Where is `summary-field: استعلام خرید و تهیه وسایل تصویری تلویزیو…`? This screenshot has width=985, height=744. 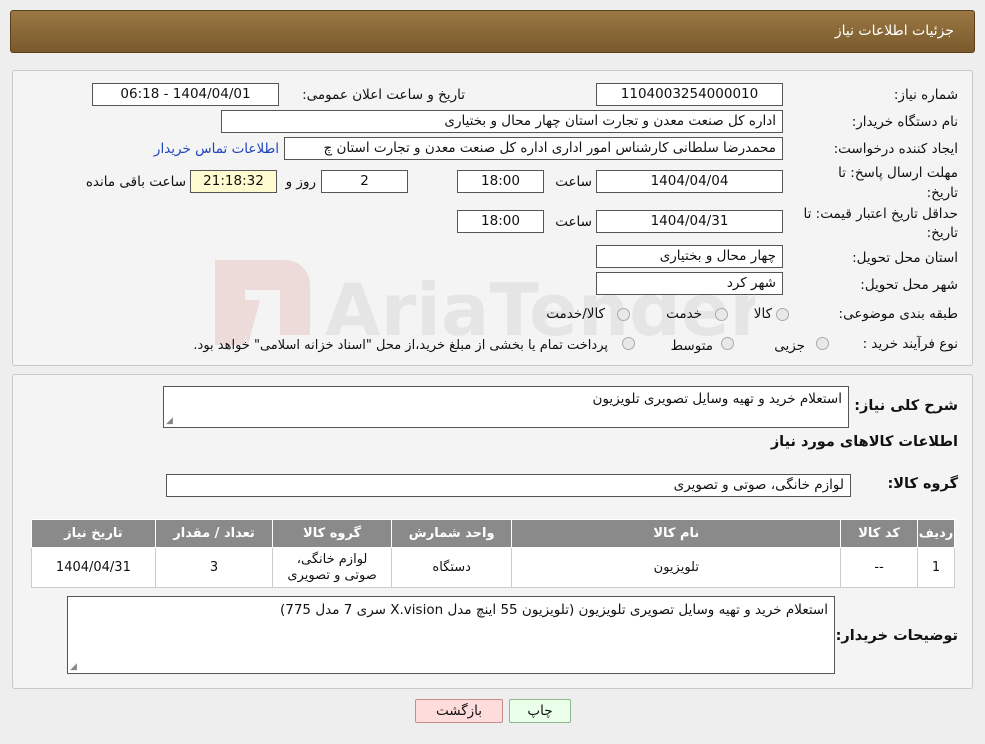 summary-field: استعلام خرید و تهیه وسایل تصویری تلویزیو… is located at coordinates (506, 407).